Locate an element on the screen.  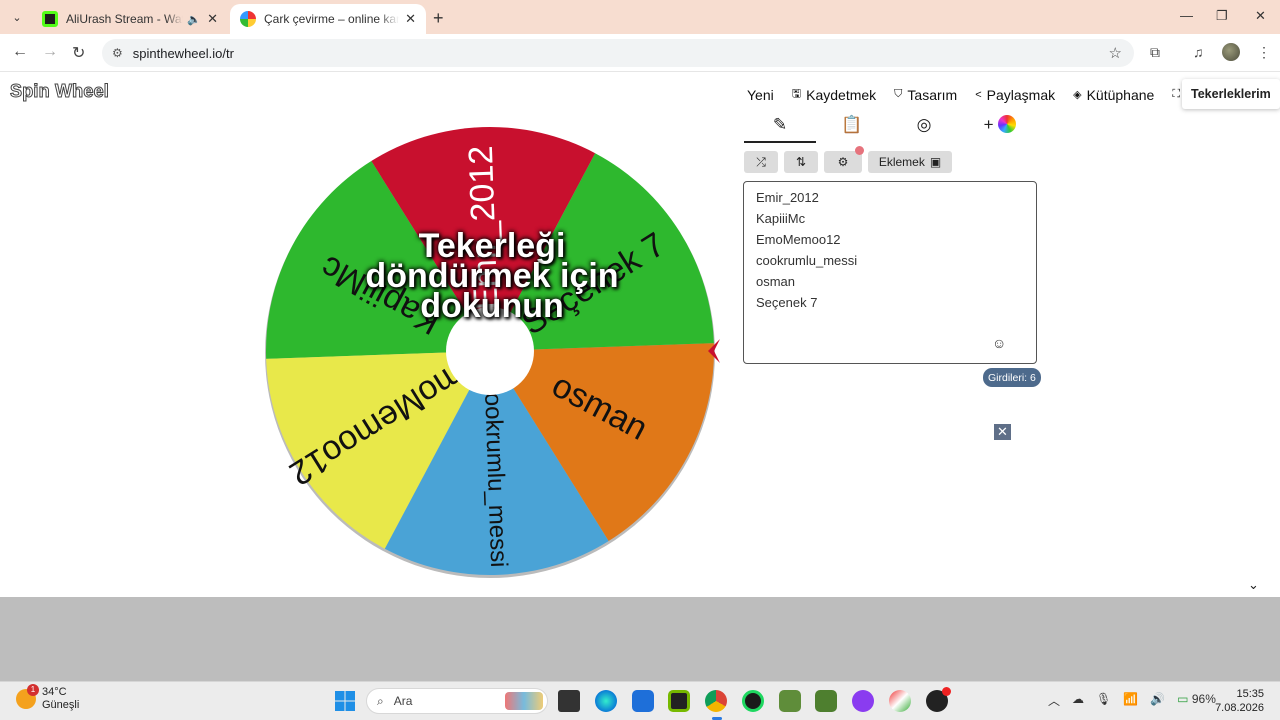
chevron-up-icon: ︿ is located at coordinates (1054, 700).